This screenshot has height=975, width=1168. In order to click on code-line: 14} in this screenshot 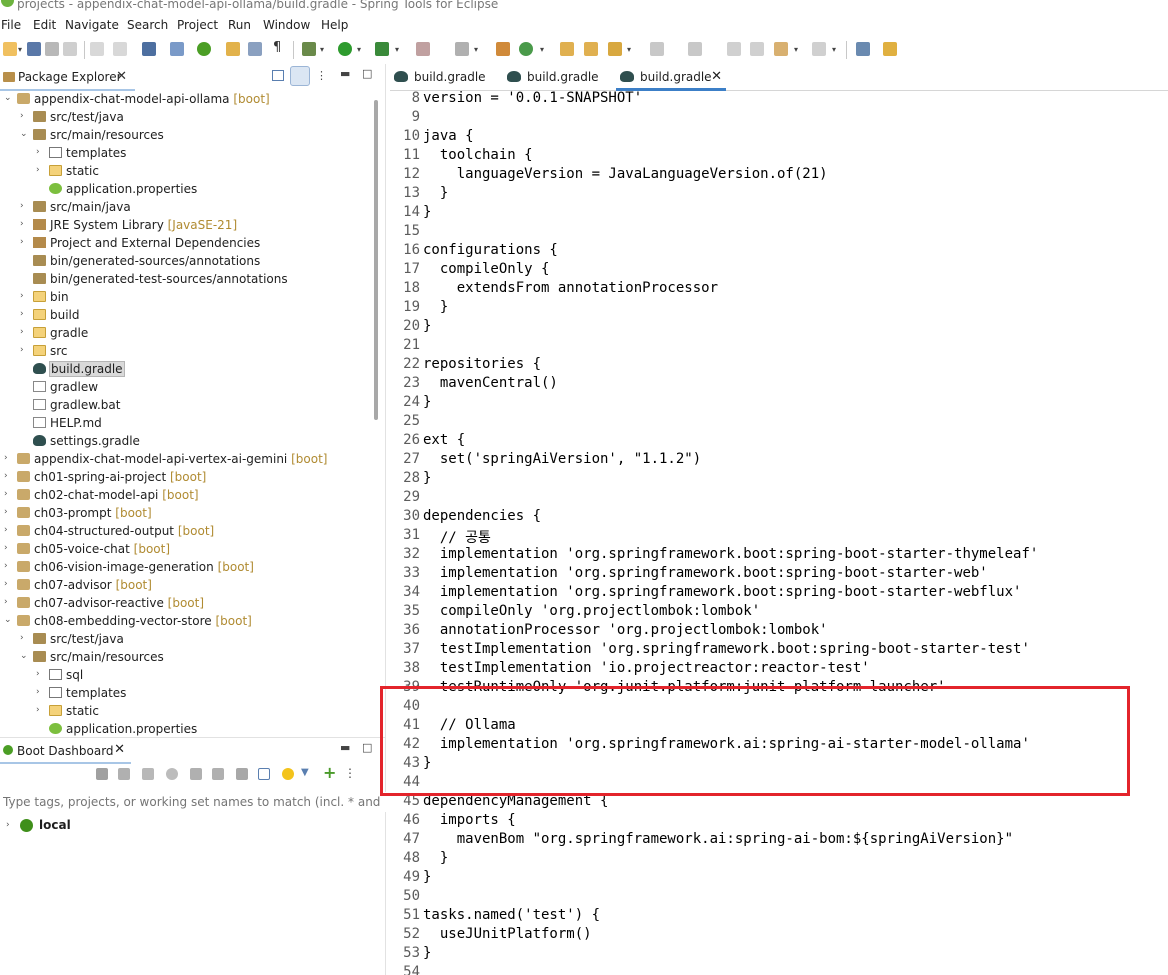, I will do `click(779, 213)`.